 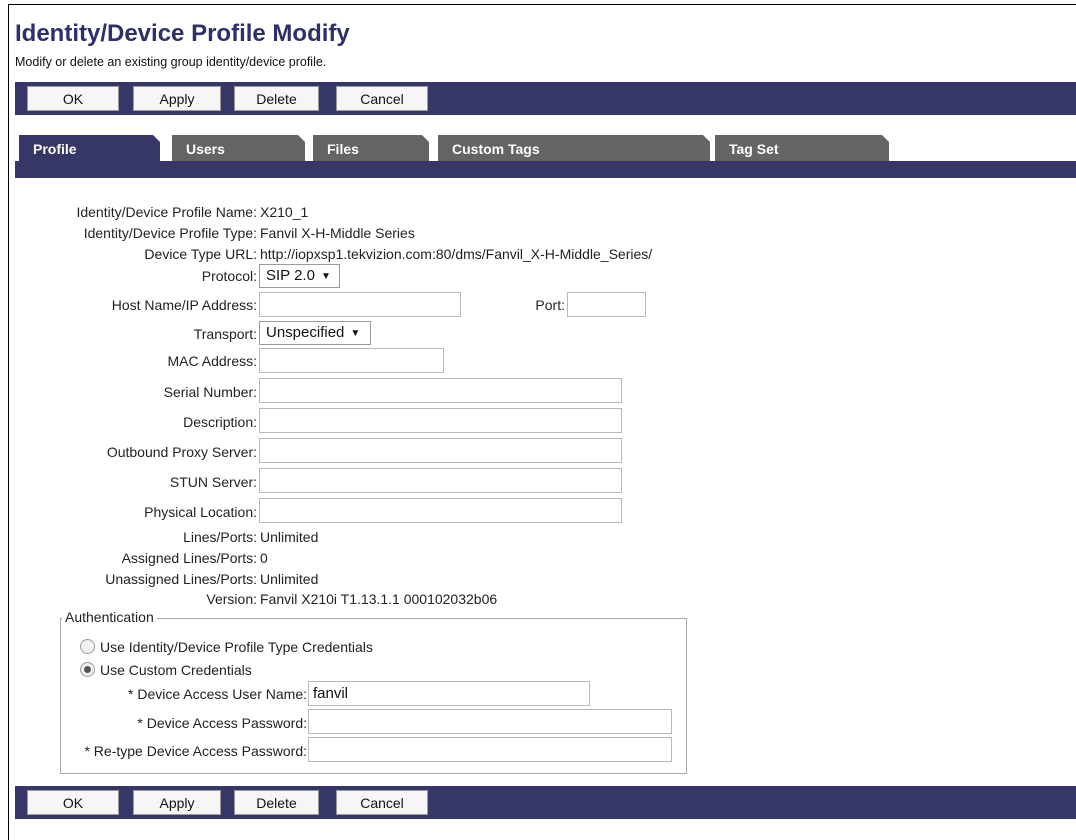 What do you see at coordinates (73, 802) in the screenshot?
I see `ok-button-bottom: OK` at bounding box center [73, 802].